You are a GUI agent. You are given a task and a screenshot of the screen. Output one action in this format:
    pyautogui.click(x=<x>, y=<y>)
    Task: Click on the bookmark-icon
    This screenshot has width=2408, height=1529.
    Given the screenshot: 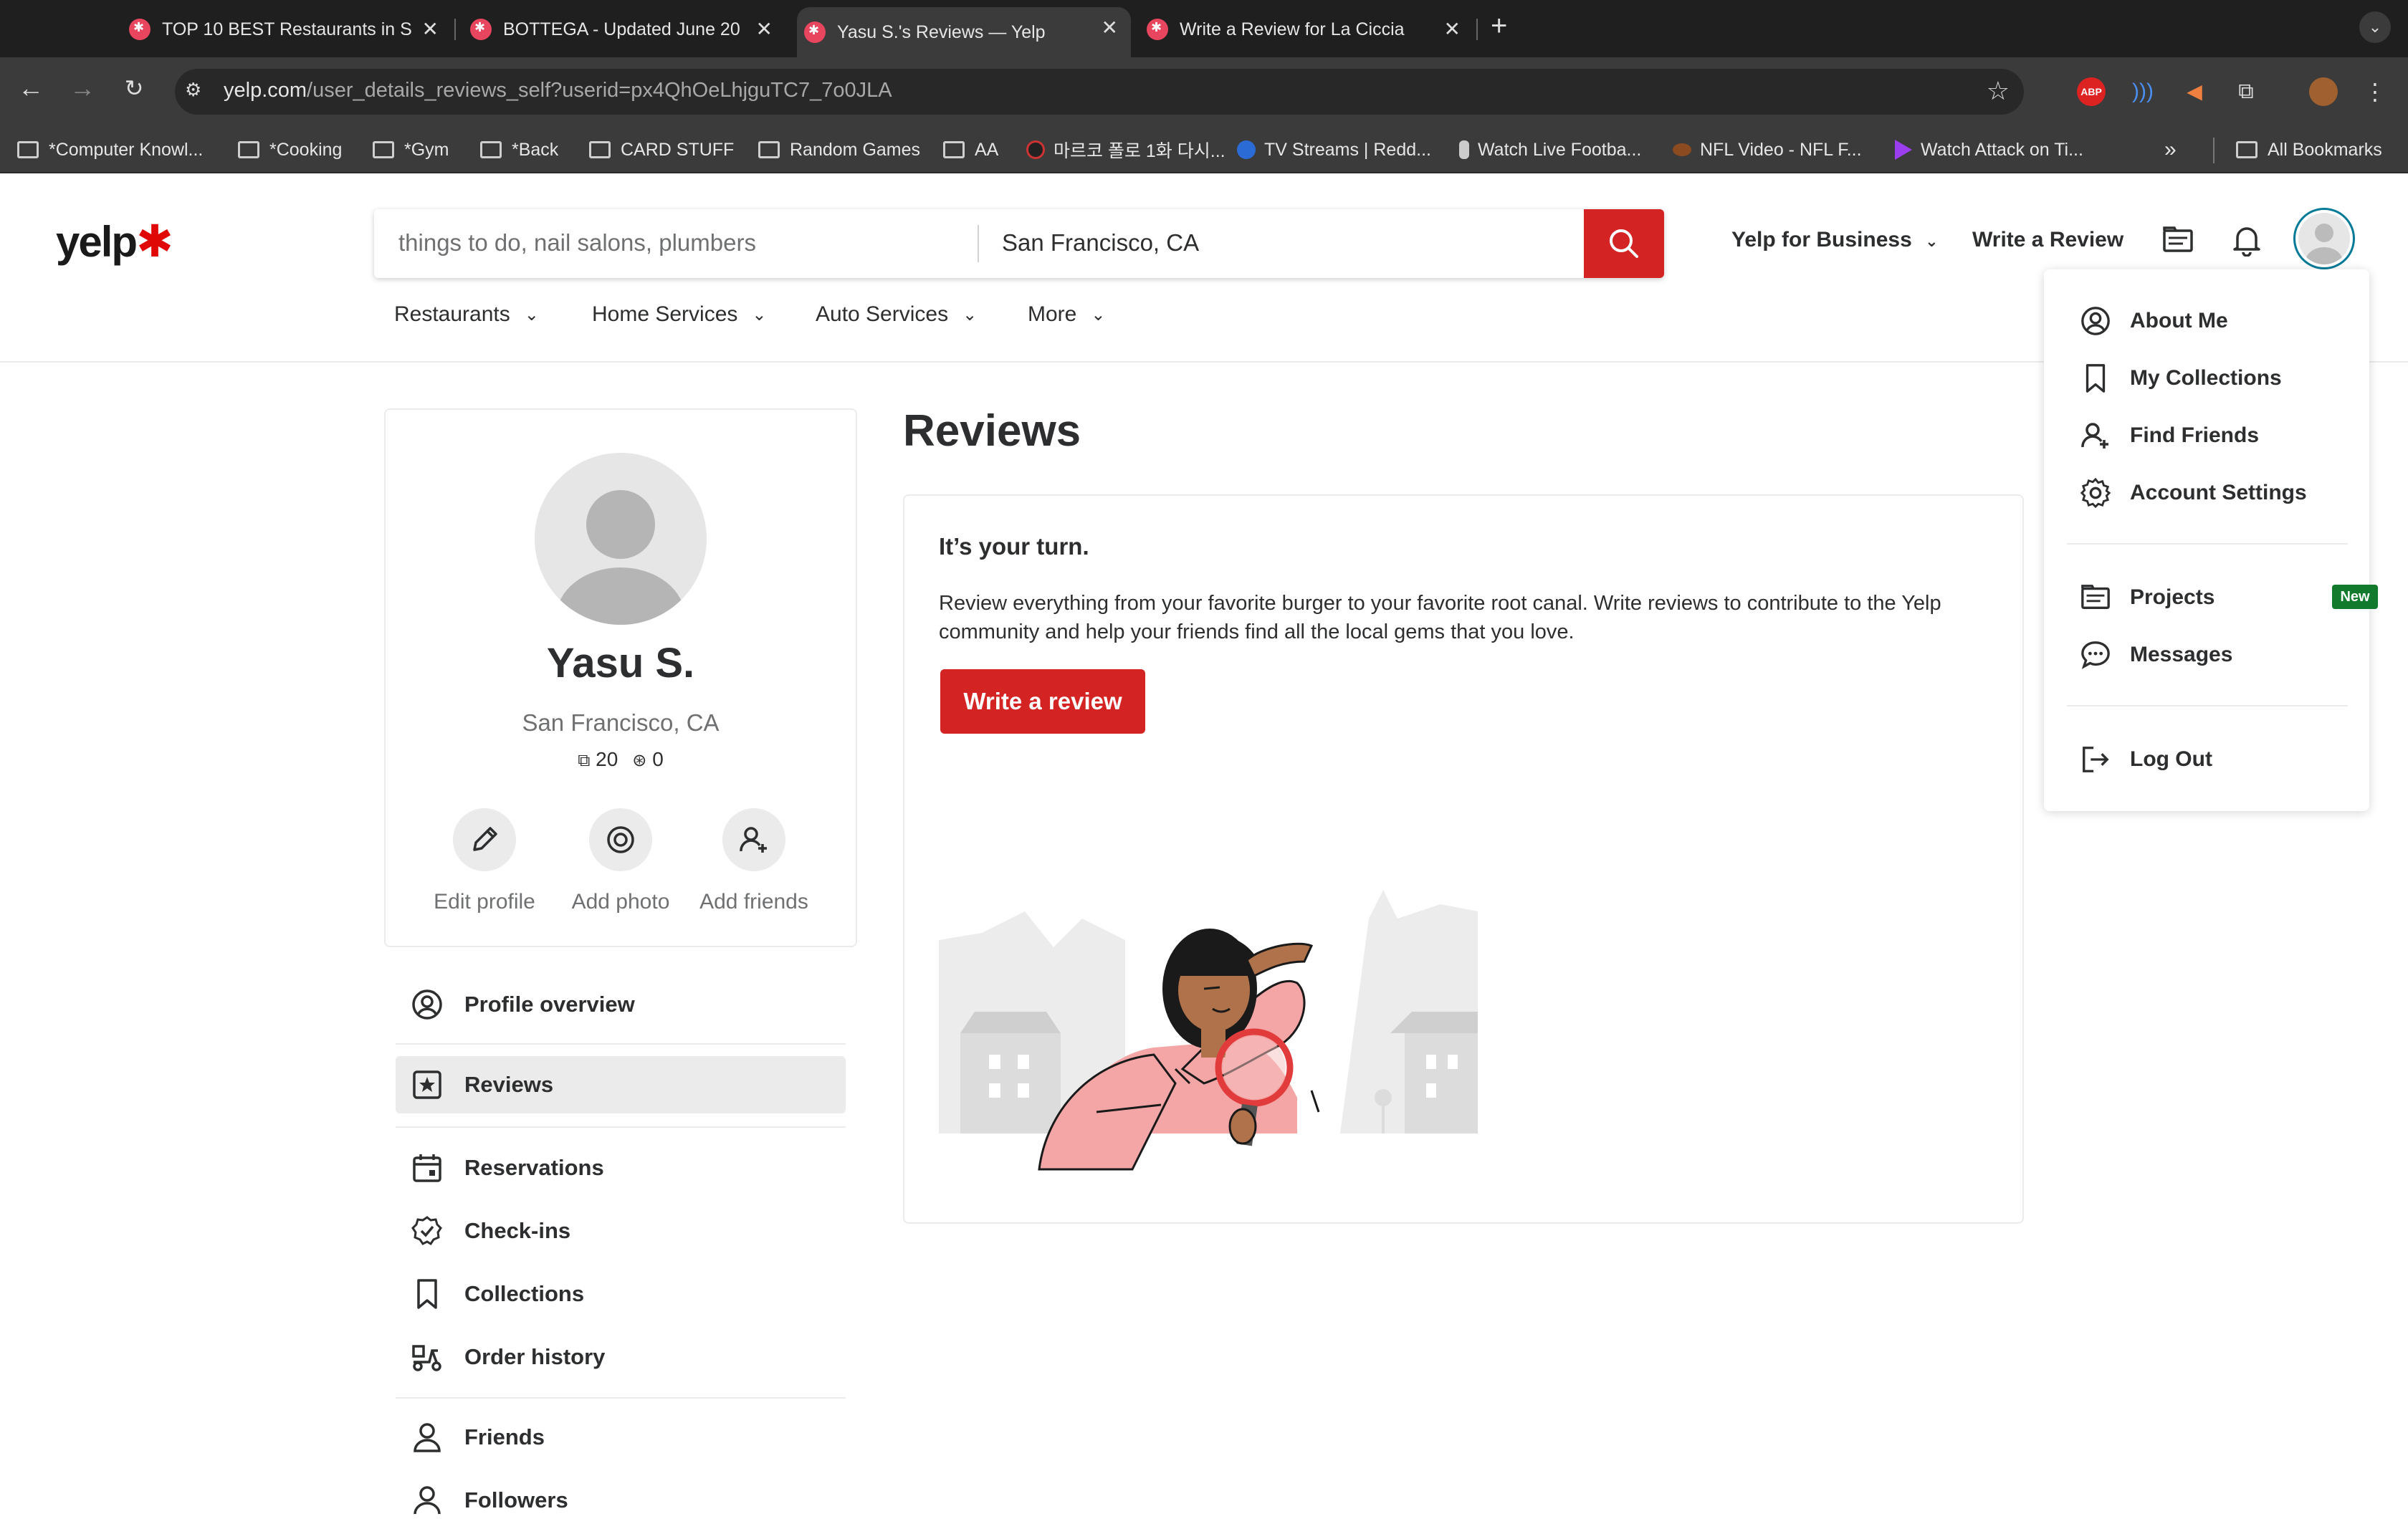 What is the action you would take?
    pyautogui.click(x=427, y=1294)
    